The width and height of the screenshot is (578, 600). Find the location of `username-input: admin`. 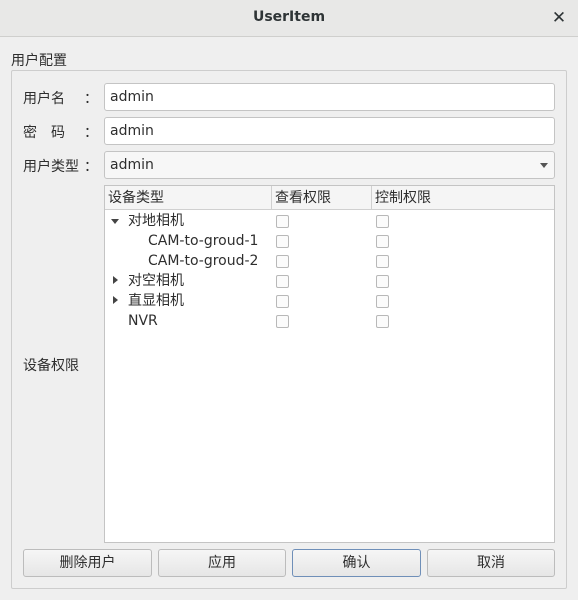

username-input: admin is located at coordinates (329, 97).